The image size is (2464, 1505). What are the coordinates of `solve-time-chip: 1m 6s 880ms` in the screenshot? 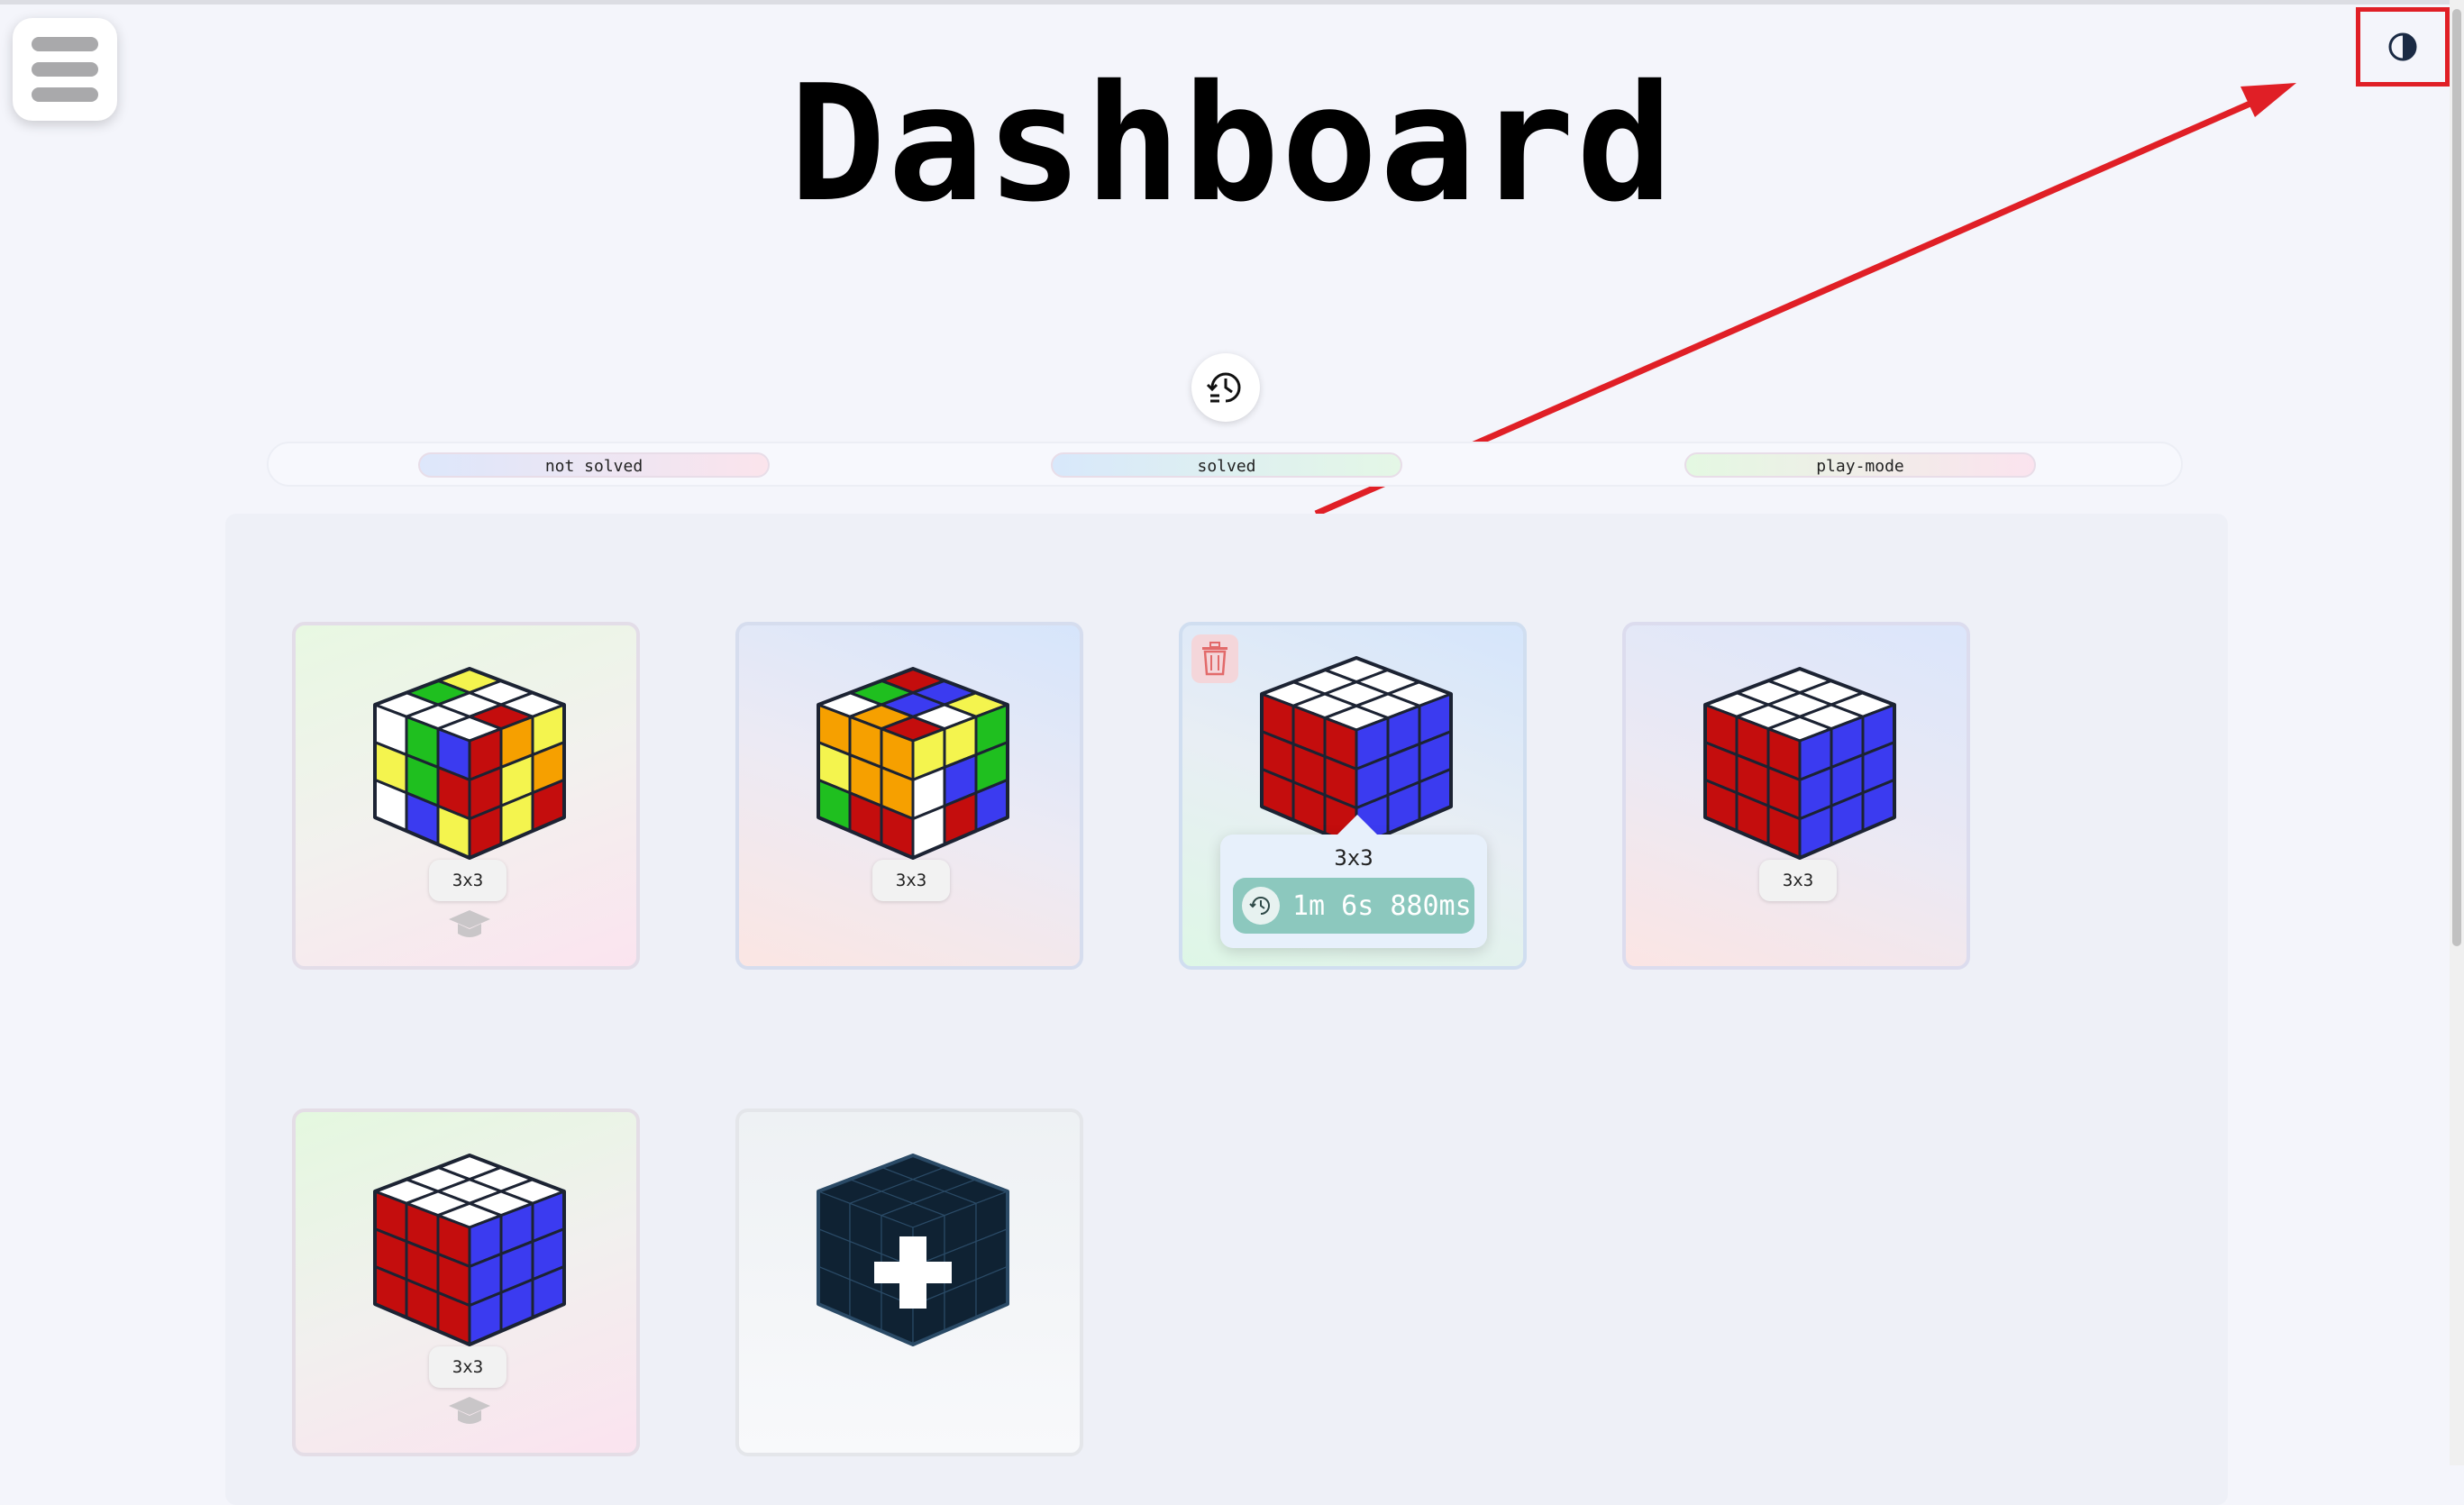 It's located at (1353, 906).